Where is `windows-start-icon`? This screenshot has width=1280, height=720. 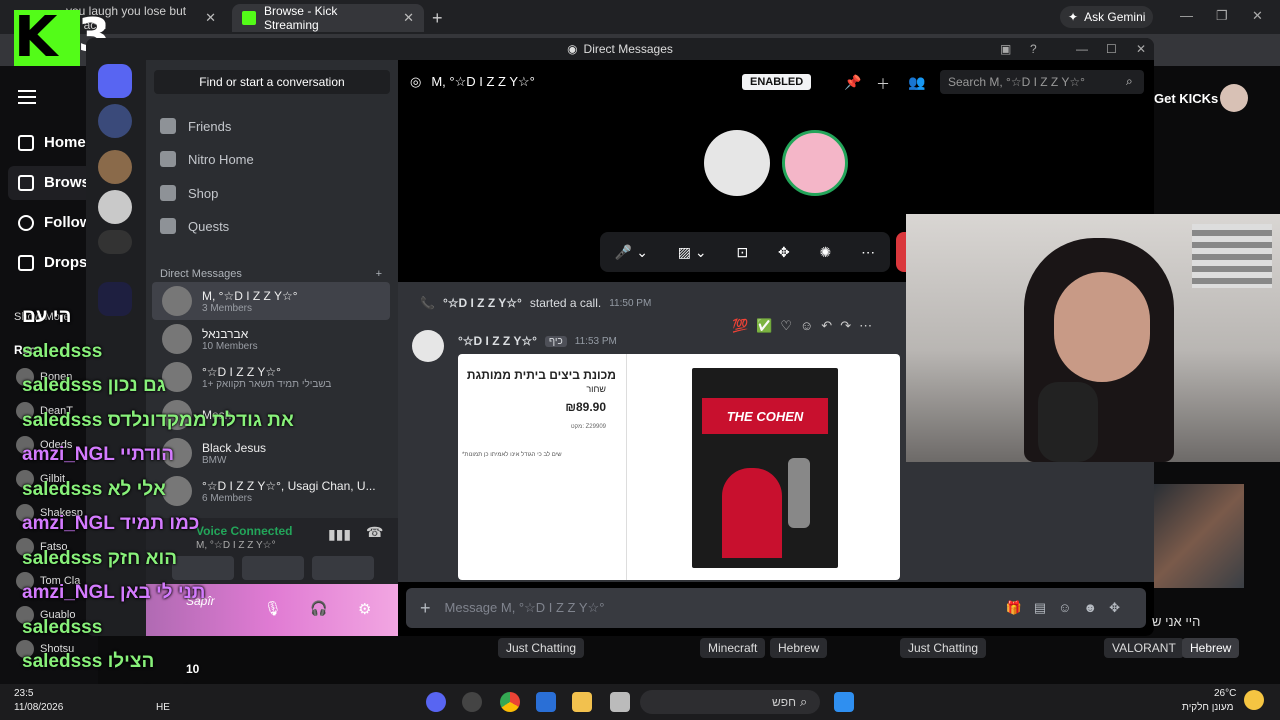 windows-start-icon is located at coordinates (844, 702).